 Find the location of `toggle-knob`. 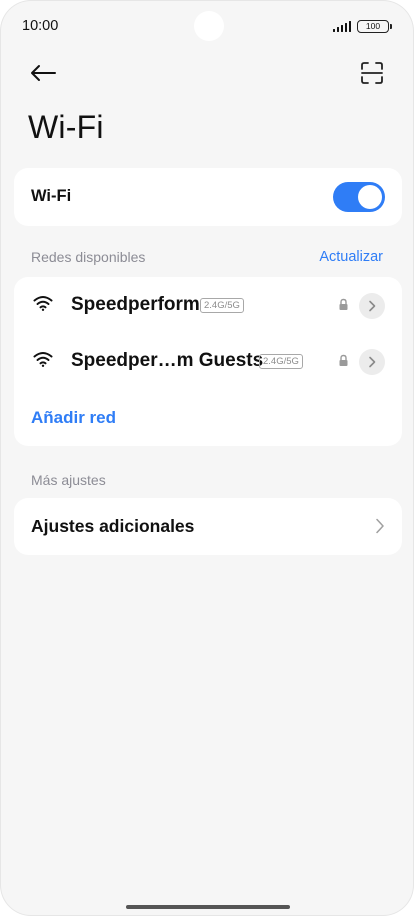

toggle-knob is located at coordinates (370, 197).